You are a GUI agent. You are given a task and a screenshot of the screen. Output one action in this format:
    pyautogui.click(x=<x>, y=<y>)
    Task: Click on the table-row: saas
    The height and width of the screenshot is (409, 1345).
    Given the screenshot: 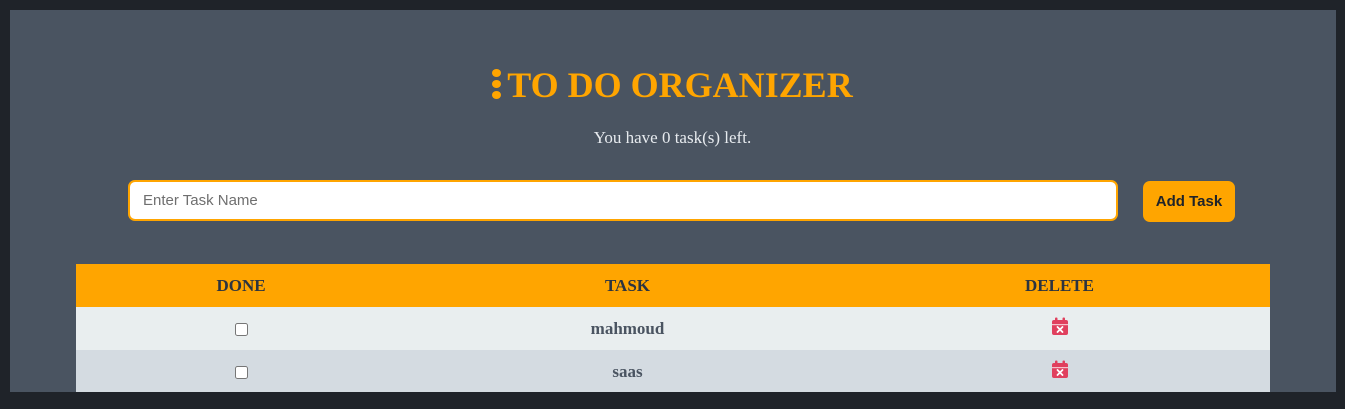 What is the action you would take?
    pyautogui.click(x=673, y=371)
    